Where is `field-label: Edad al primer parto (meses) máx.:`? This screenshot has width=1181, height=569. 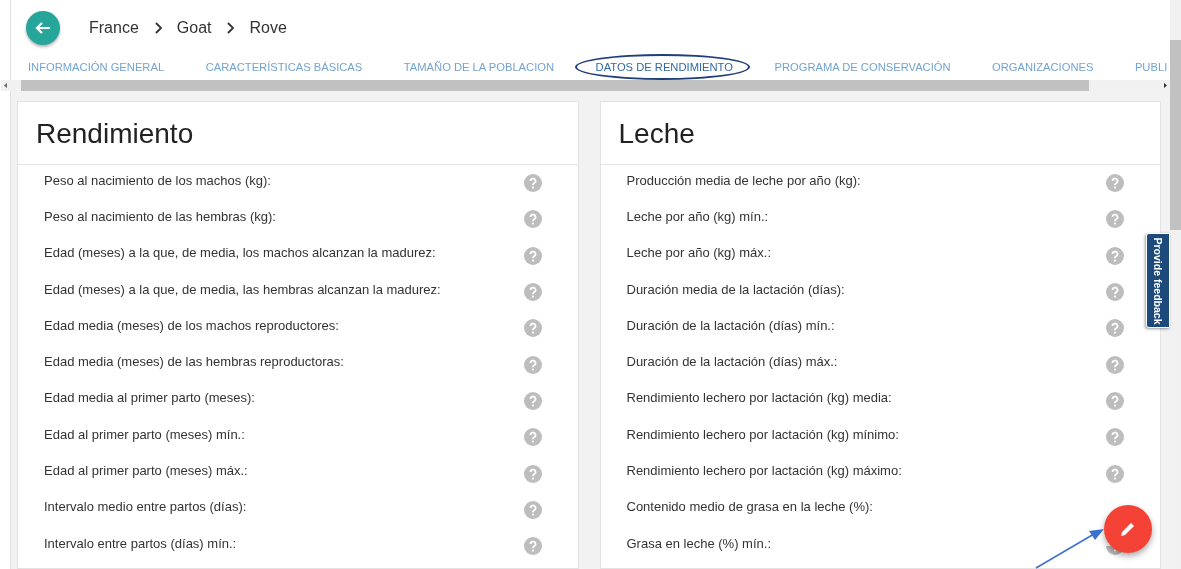
field-label: Edad al primer parto (meses) máx.: is located at coordinates (146, 470).